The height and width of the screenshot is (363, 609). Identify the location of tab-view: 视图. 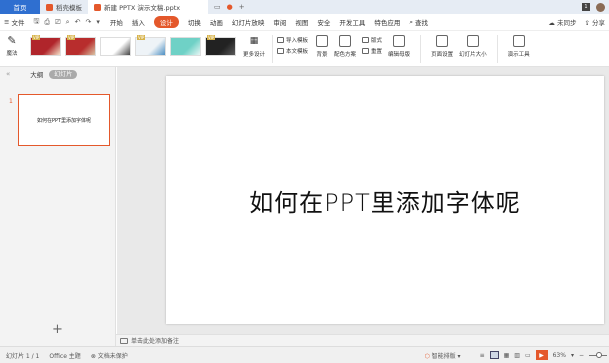
(301, 22).